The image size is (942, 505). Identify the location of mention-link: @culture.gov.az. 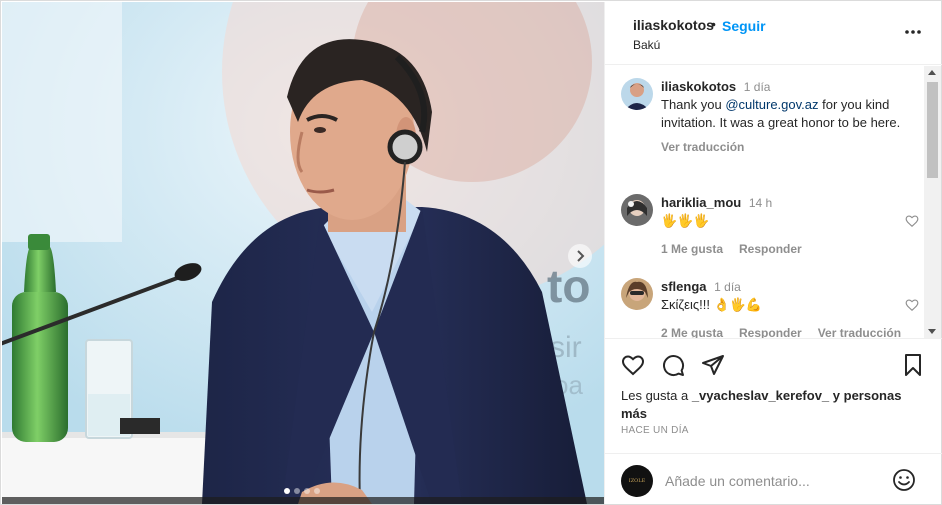
(771, 104).